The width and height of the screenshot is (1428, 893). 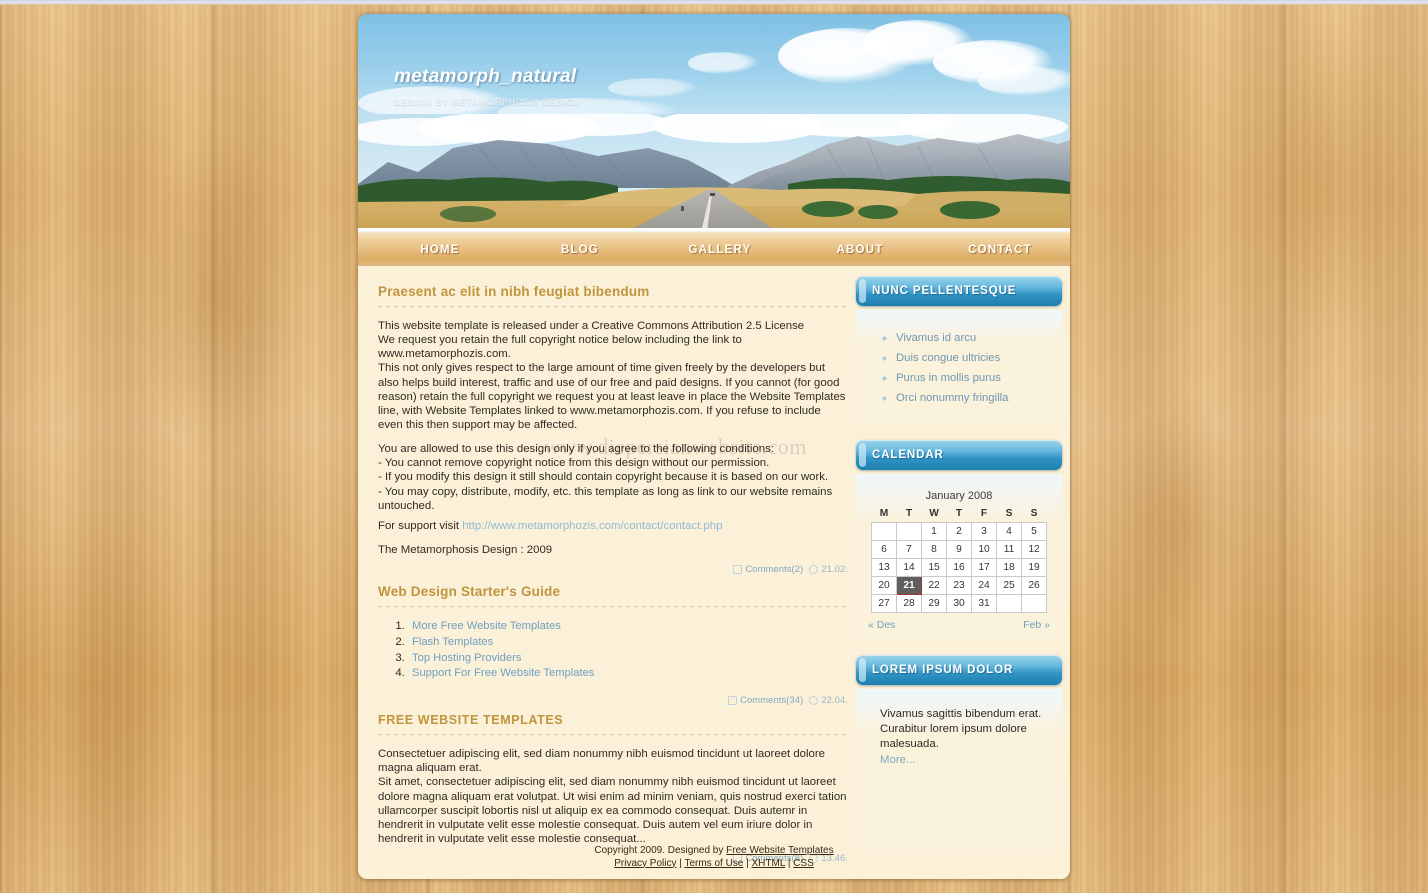 I want to click on sidebar-item-label: Purus in mollis purus, so click(x=948, y=378).